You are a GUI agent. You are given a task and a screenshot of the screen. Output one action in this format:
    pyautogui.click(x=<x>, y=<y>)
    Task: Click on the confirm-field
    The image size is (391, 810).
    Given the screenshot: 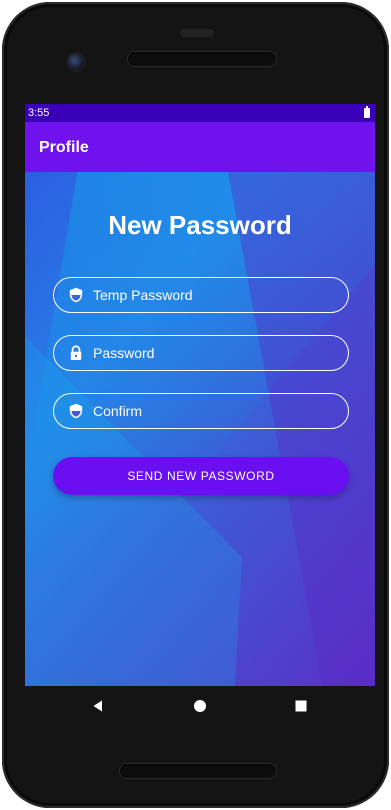 What is the action you would take?
    pyautogui.click(x=201, y=411)
    